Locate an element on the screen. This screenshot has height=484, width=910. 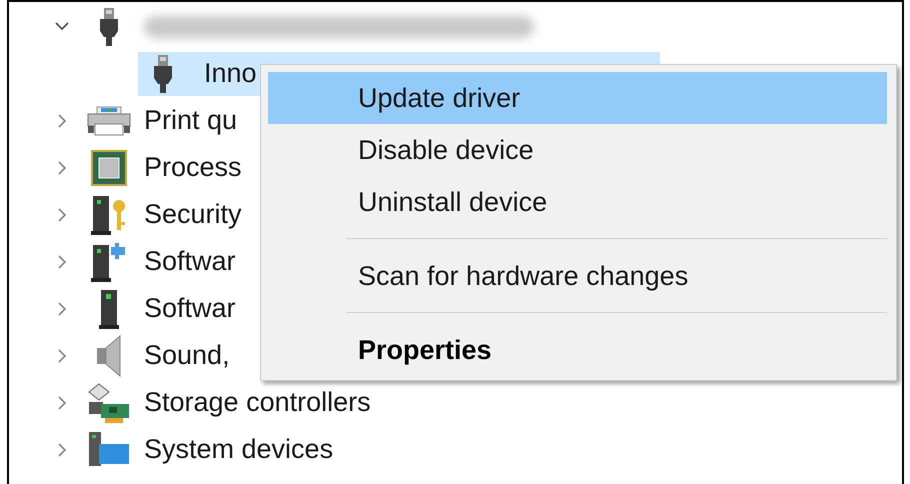
menu-item: Scan for hardware changes is located at coordinates (577, 276).